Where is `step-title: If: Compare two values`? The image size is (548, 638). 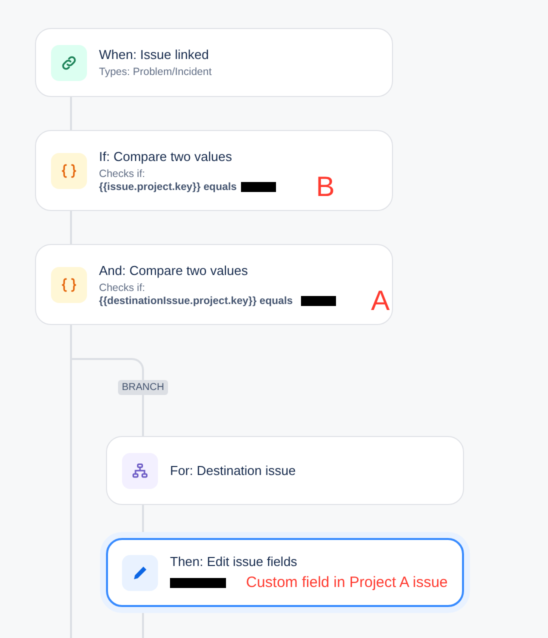
step-title: If: Compare two values is located at coordinates (166, 156).